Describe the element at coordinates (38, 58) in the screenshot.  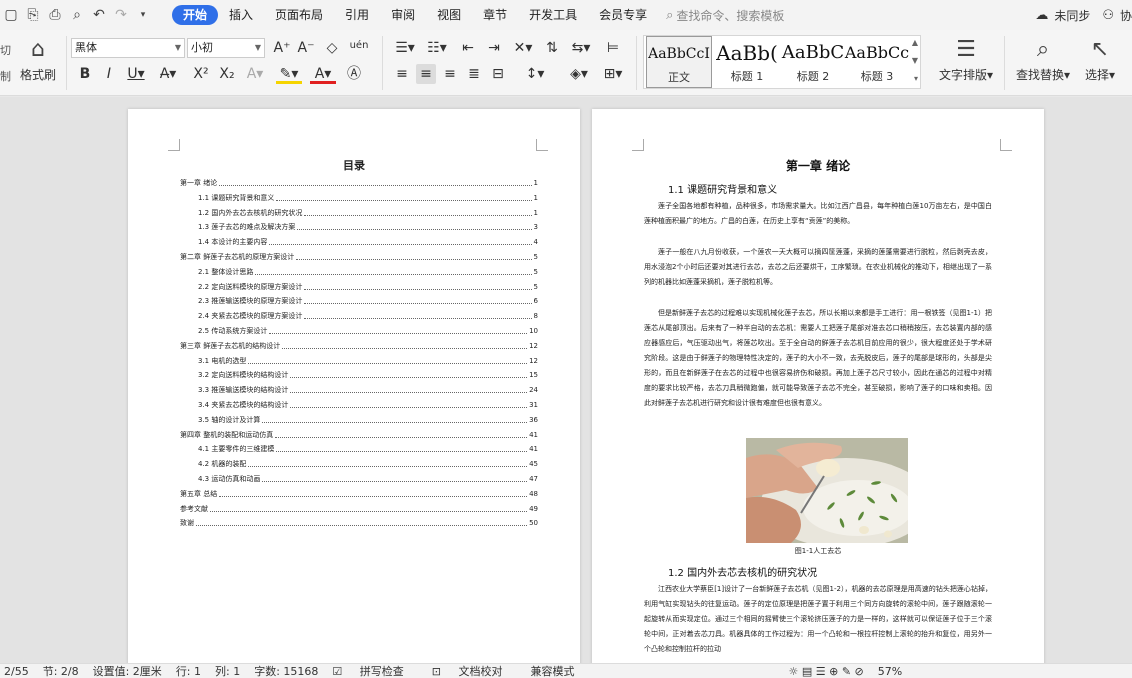
I see `format-painter-button: ⌂ 格式刷` at that location.